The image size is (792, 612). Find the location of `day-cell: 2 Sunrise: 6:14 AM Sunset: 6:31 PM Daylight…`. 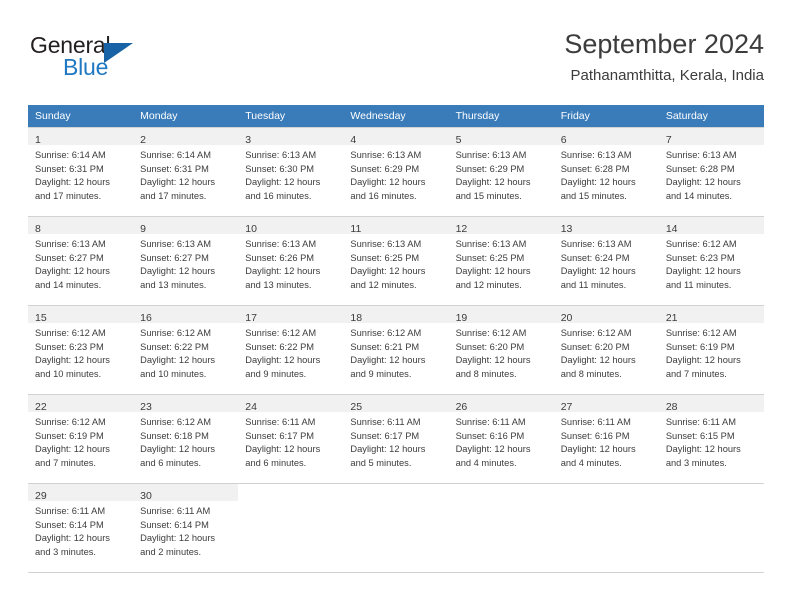

day-cell: 2 Sunrise: 6:14 AM Sunset: 6:31 PM Daylight… is located at coordinates (186, 172).